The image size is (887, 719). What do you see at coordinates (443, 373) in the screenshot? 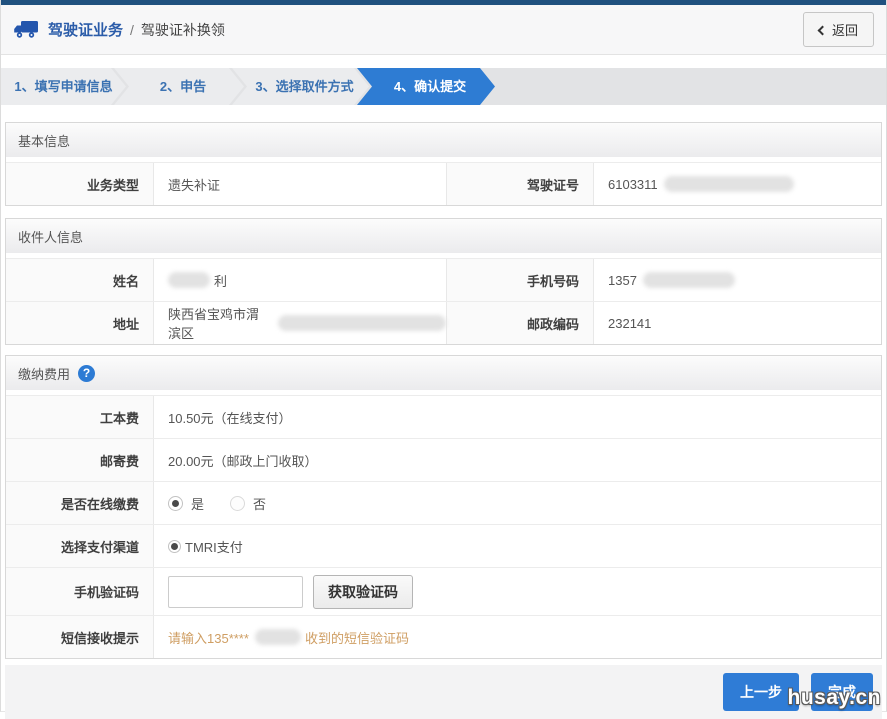
I see `section-payment-header: 缴纳费用 ?` at bounding box center [443, 373].